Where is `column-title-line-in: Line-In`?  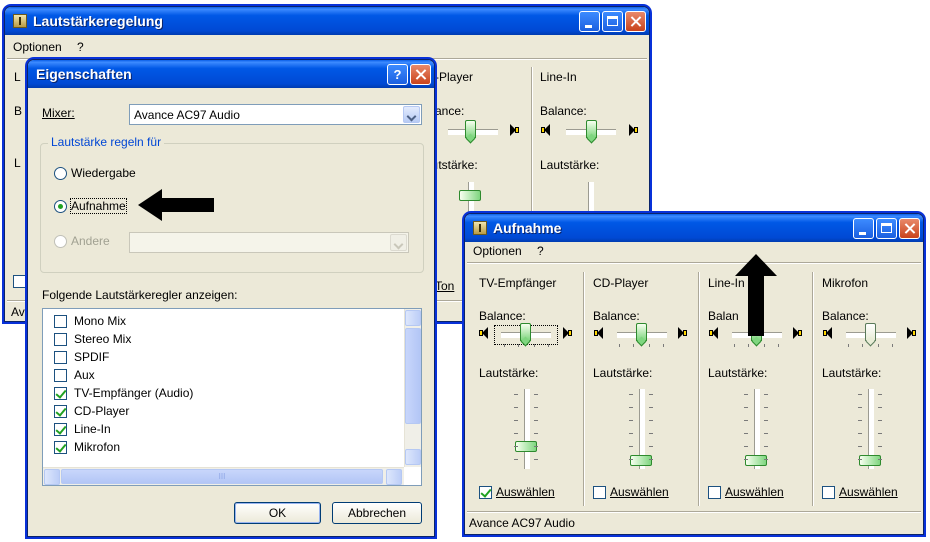
column-title-line-in: Line-In is located at coordinates (558, 77).